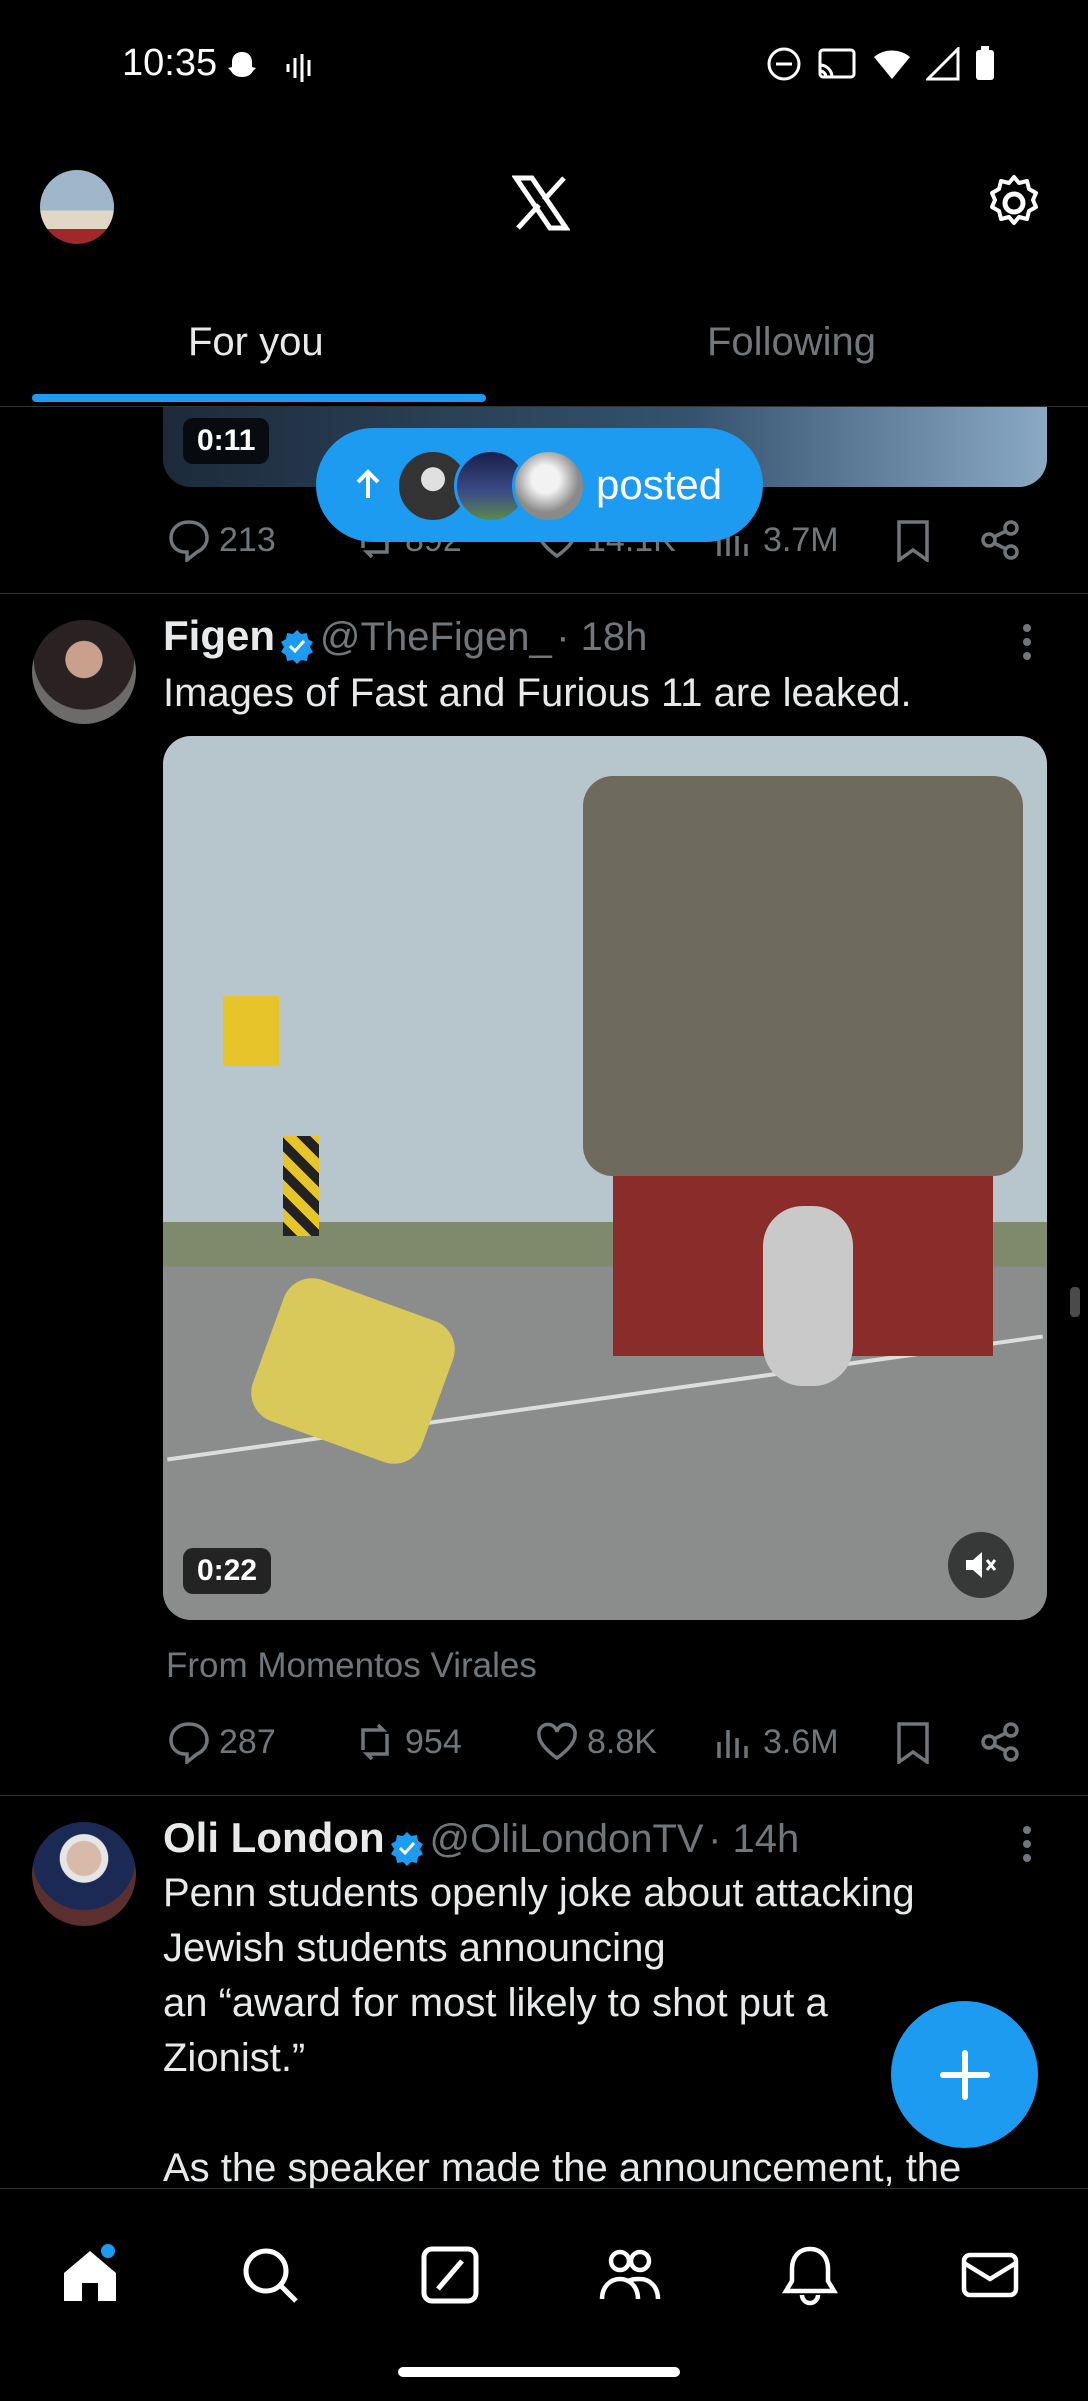 The height and width of the screenshot is (2401, 1088). I want to click on tweet2-line: Jewish students announcing, so click(414, 1948).